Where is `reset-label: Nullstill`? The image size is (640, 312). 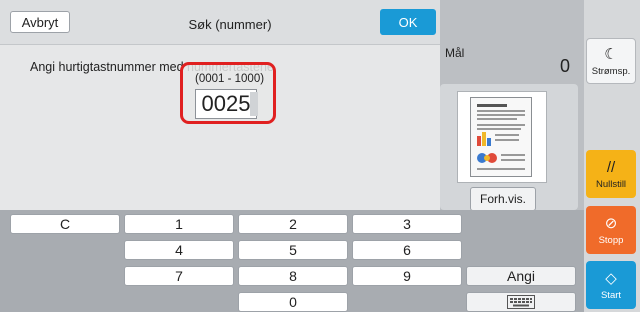 reset-label: Nullstill is located at coordinates (611, 184).